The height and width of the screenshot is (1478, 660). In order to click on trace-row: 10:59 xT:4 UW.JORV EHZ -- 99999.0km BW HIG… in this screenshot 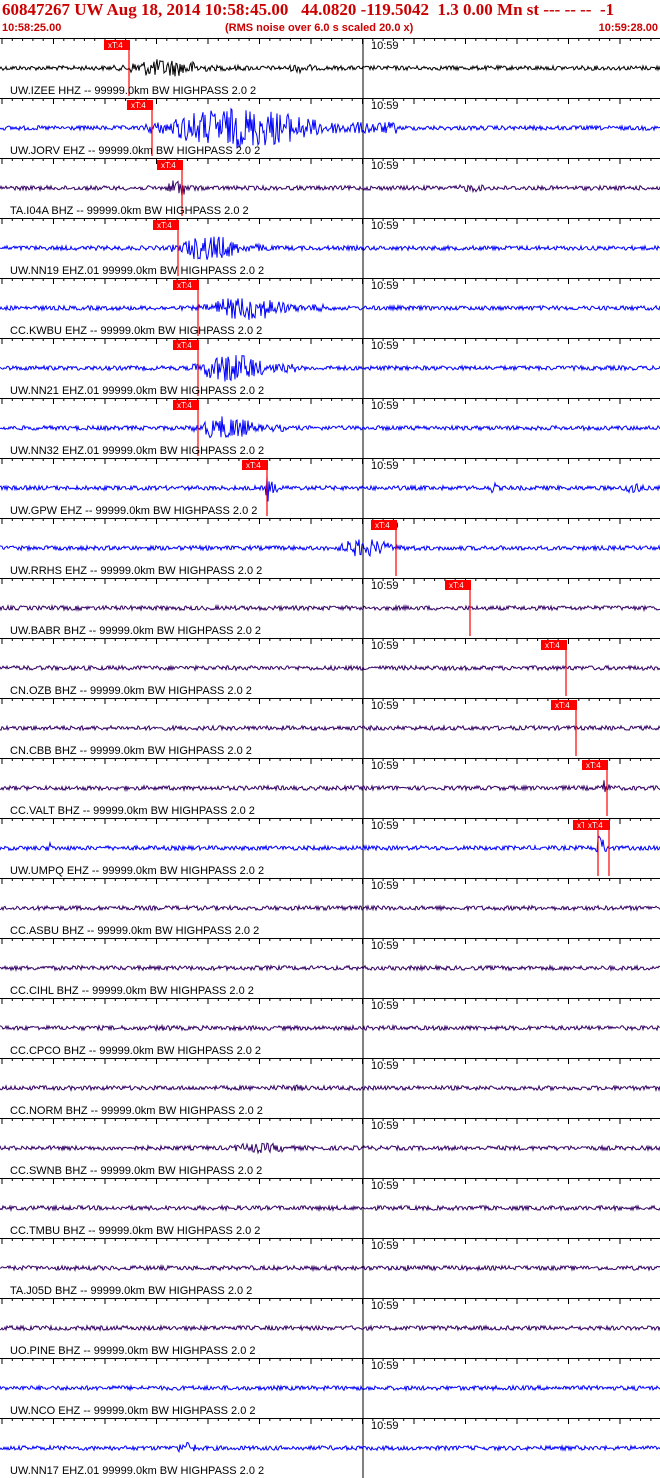, I will do `click(330, 128)`.